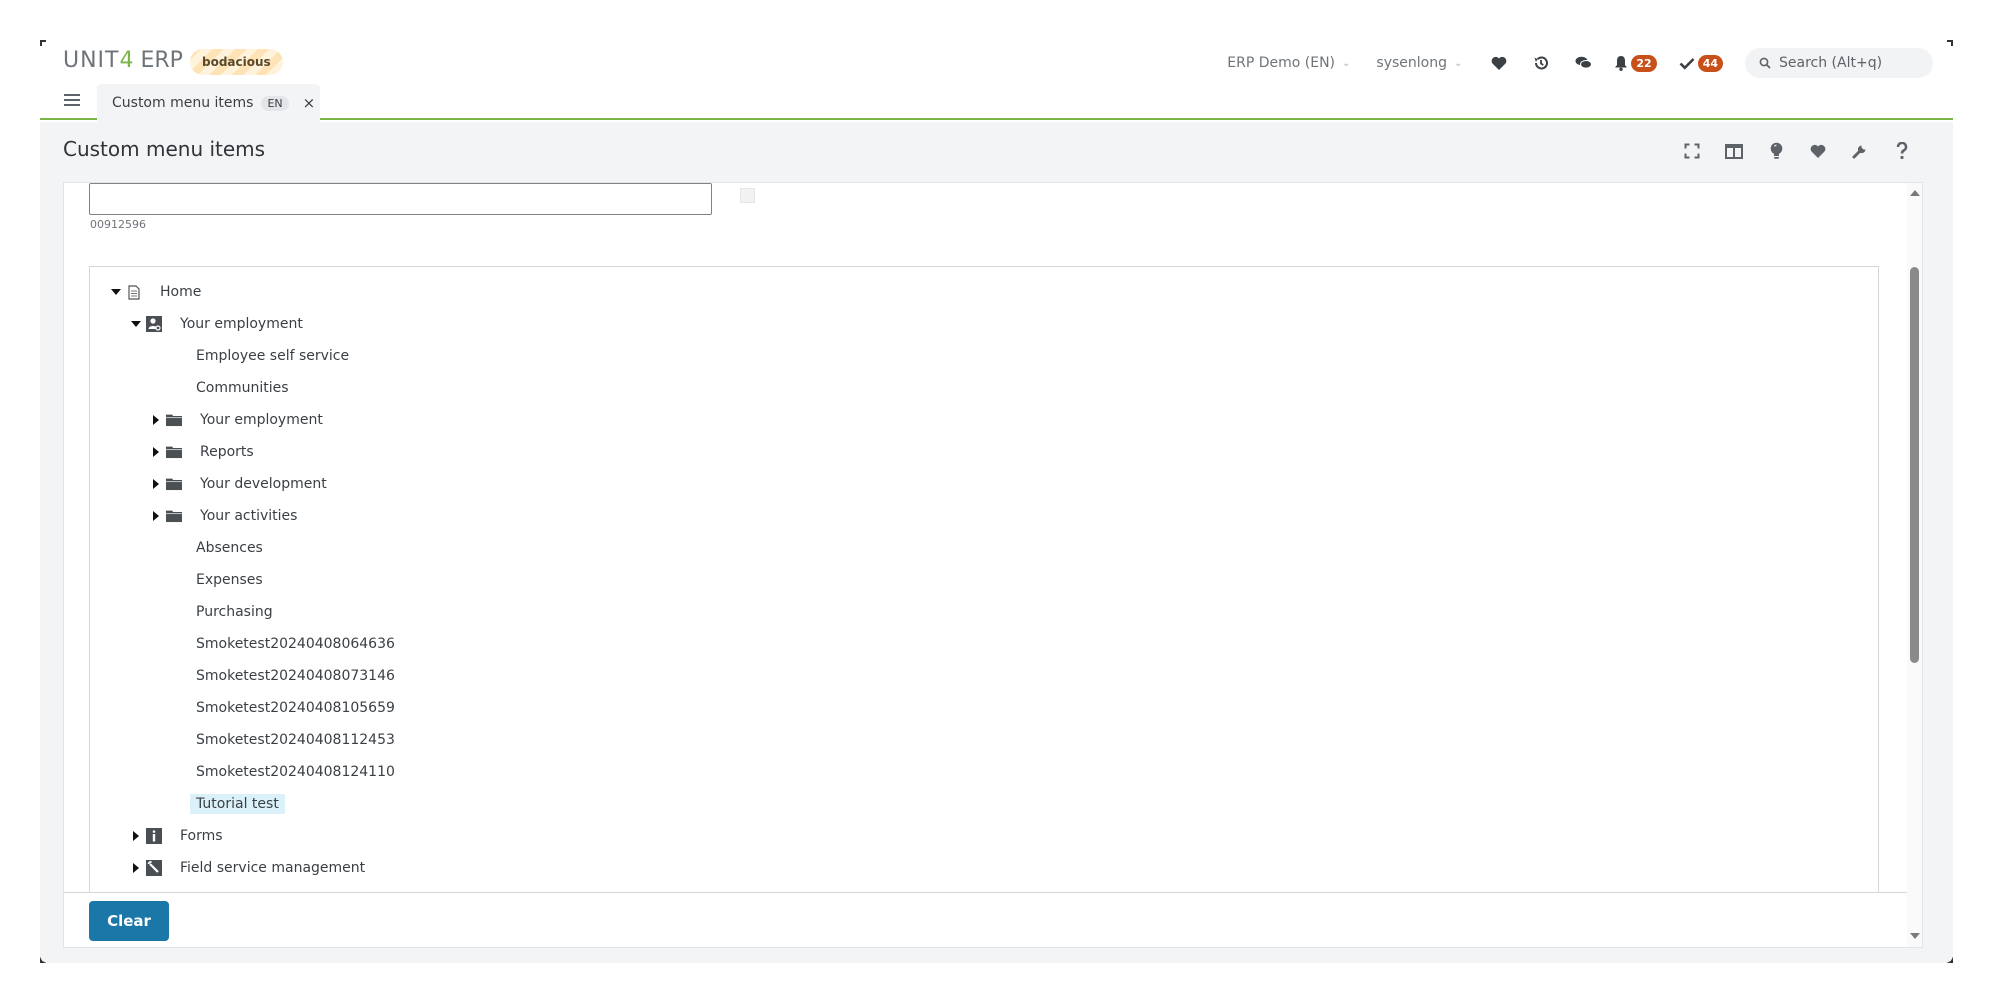 The width and height of the screenshot is (1992, 1004). Describe the element at coordinates (134, 292) in the screenshot. I see `document-icon` at that location.